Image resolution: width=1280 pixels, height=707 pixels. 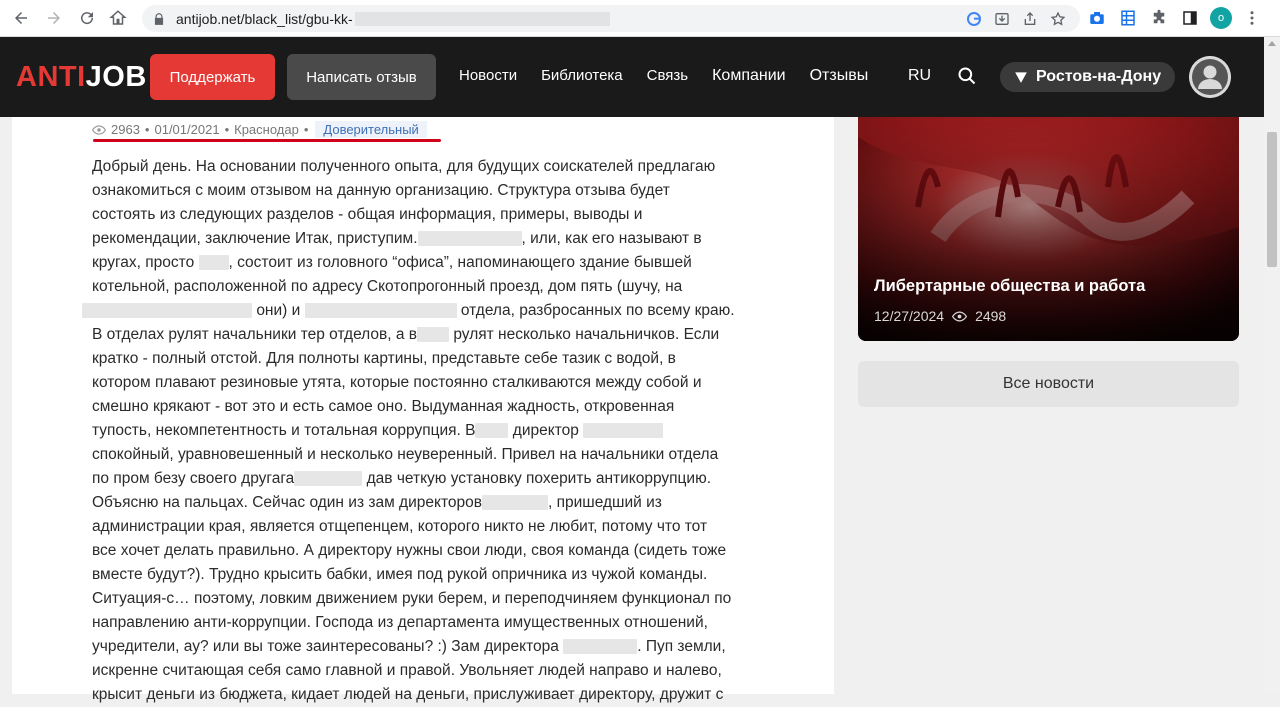 What do you see at coordinates (193, 478) in the screenshot?
I see `text-line: по пром безу своего другага` at bounding box center [193, 478].